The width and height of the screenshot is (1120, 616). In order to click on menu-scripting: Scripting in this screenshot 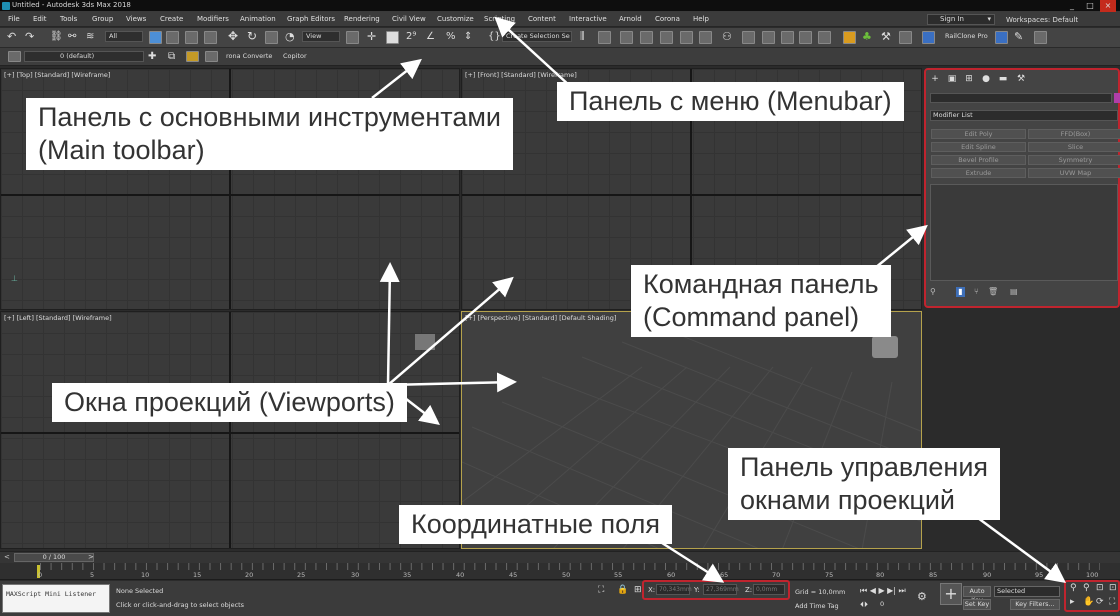, I will do `click(499, 19)`.